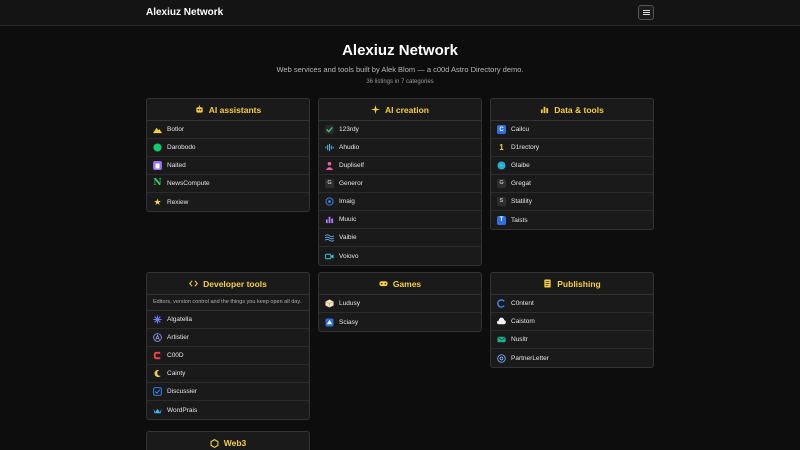 The height and width of the screenshot is (450, 800). I want to click on listing-item-voiovo: Voiovo, so click(400, 256).